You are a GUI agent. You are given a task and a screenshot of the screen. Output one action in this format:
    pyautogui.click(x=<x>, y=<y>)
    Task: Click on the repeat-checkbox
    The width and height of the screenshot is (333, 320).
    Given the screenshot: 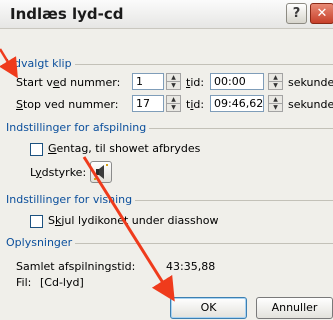 What is the action you would take?
    pyautogui.click(x=36, y=149)
    